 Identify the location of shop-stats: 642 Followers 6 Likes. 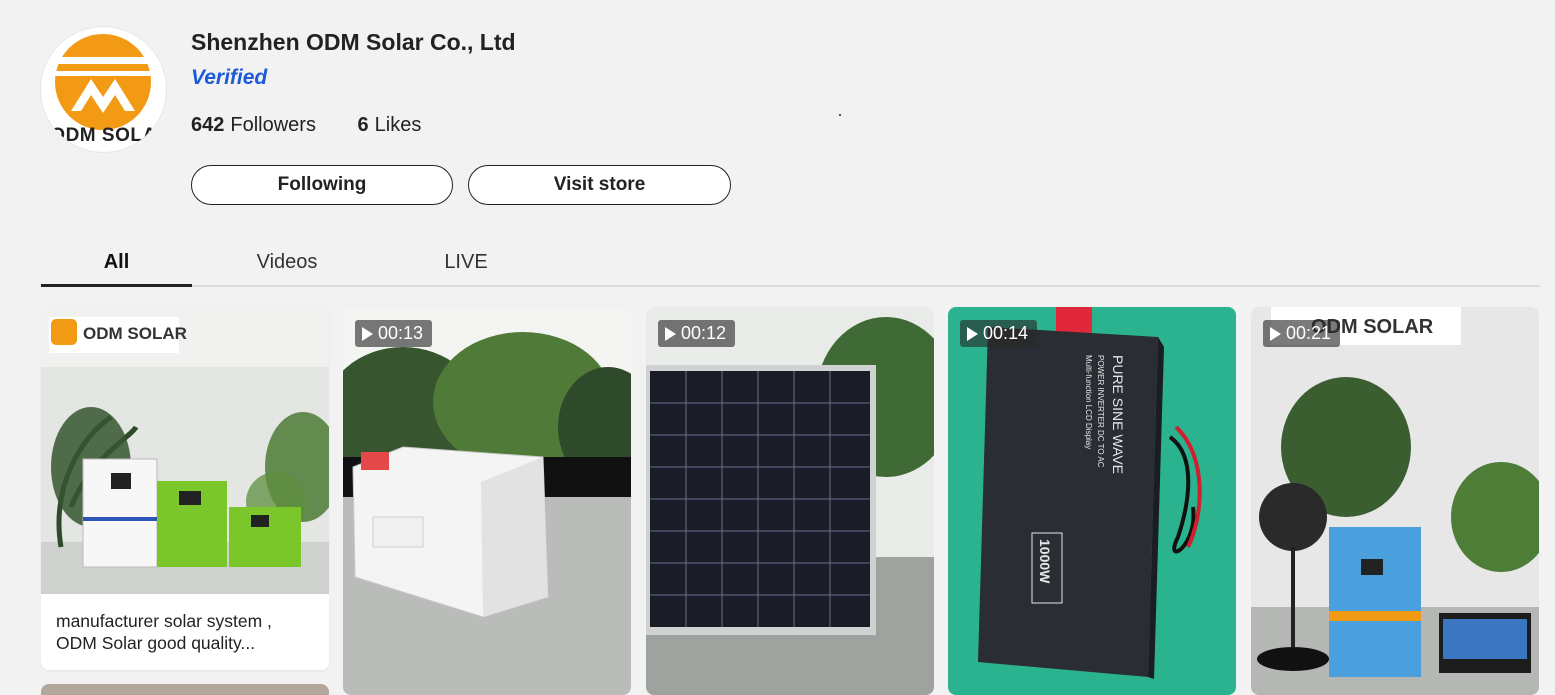
(306, 125).